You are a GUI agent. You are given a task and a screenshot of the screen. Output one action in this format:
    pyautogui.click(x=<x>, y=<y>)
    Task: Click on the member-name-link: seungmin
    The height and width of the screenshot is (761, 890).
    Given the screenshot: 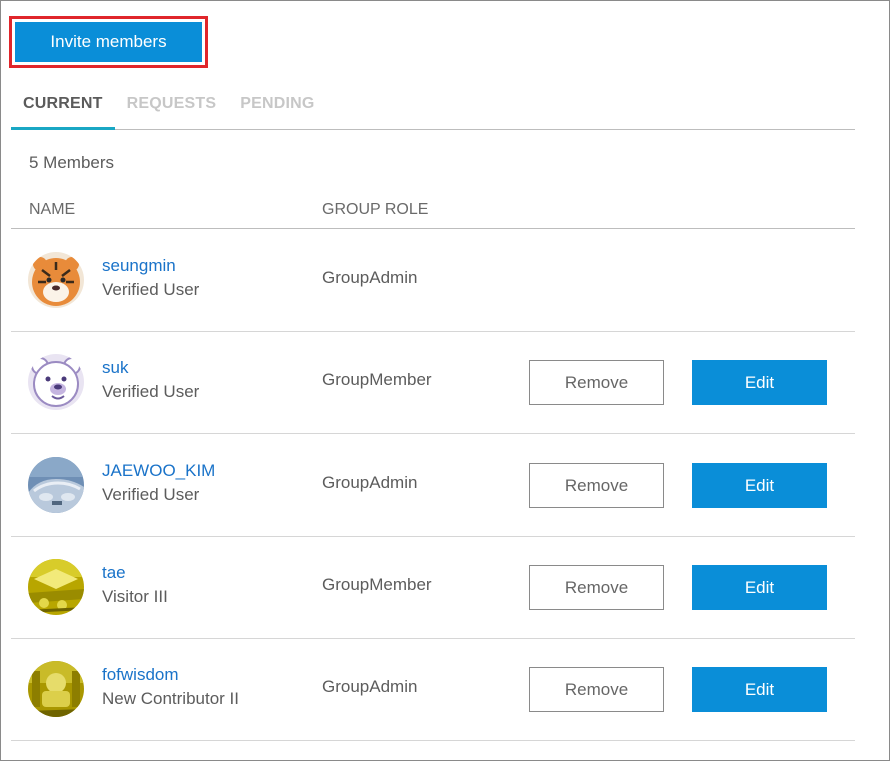 What is the action you would take?
    pyautogui.click(x=139, y=266)
    